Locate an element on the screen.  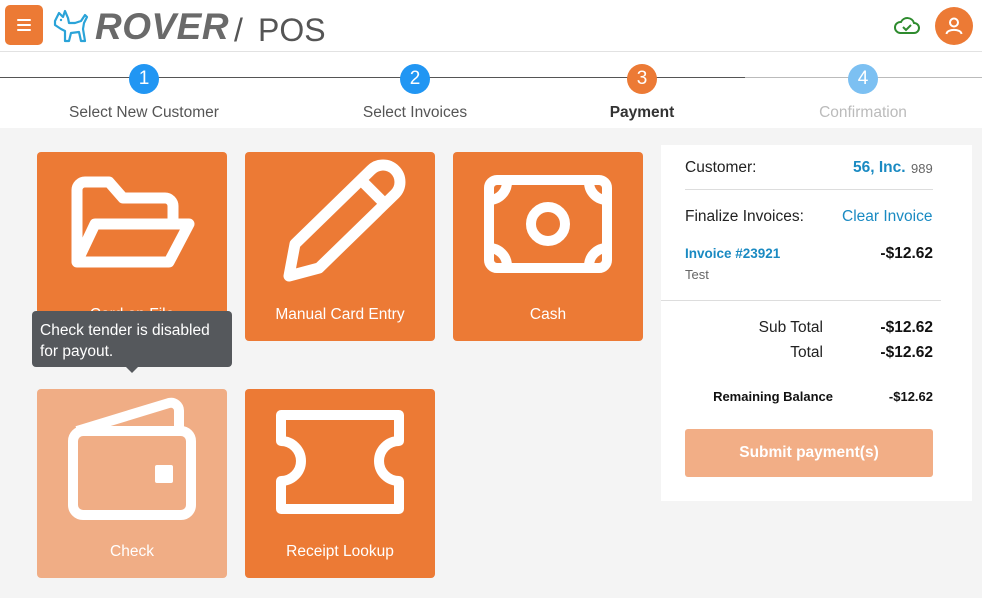
manual-card-entry-tile: Manual Card Entry is located at coordinates (340, 246).